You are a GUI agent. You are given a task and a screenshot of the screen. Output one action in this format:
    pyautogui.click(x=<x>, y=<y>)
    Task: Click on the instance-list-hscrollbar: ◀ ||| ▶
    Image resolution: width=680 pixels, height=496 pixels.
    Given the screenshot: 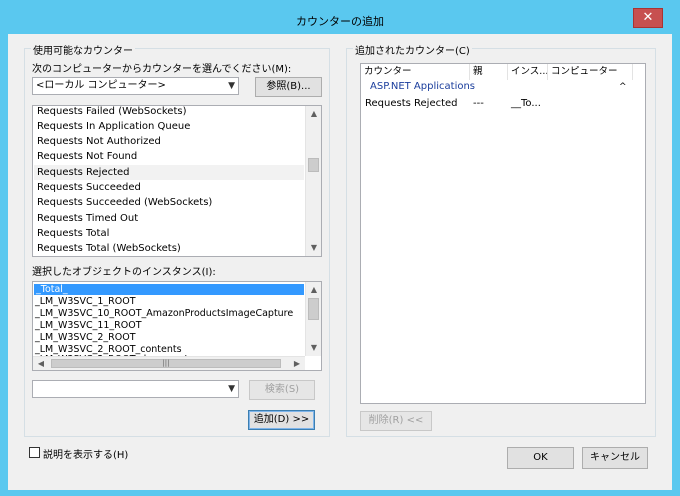 What is the action you would take?
    pyautogui.click(x=169, y=363)
    